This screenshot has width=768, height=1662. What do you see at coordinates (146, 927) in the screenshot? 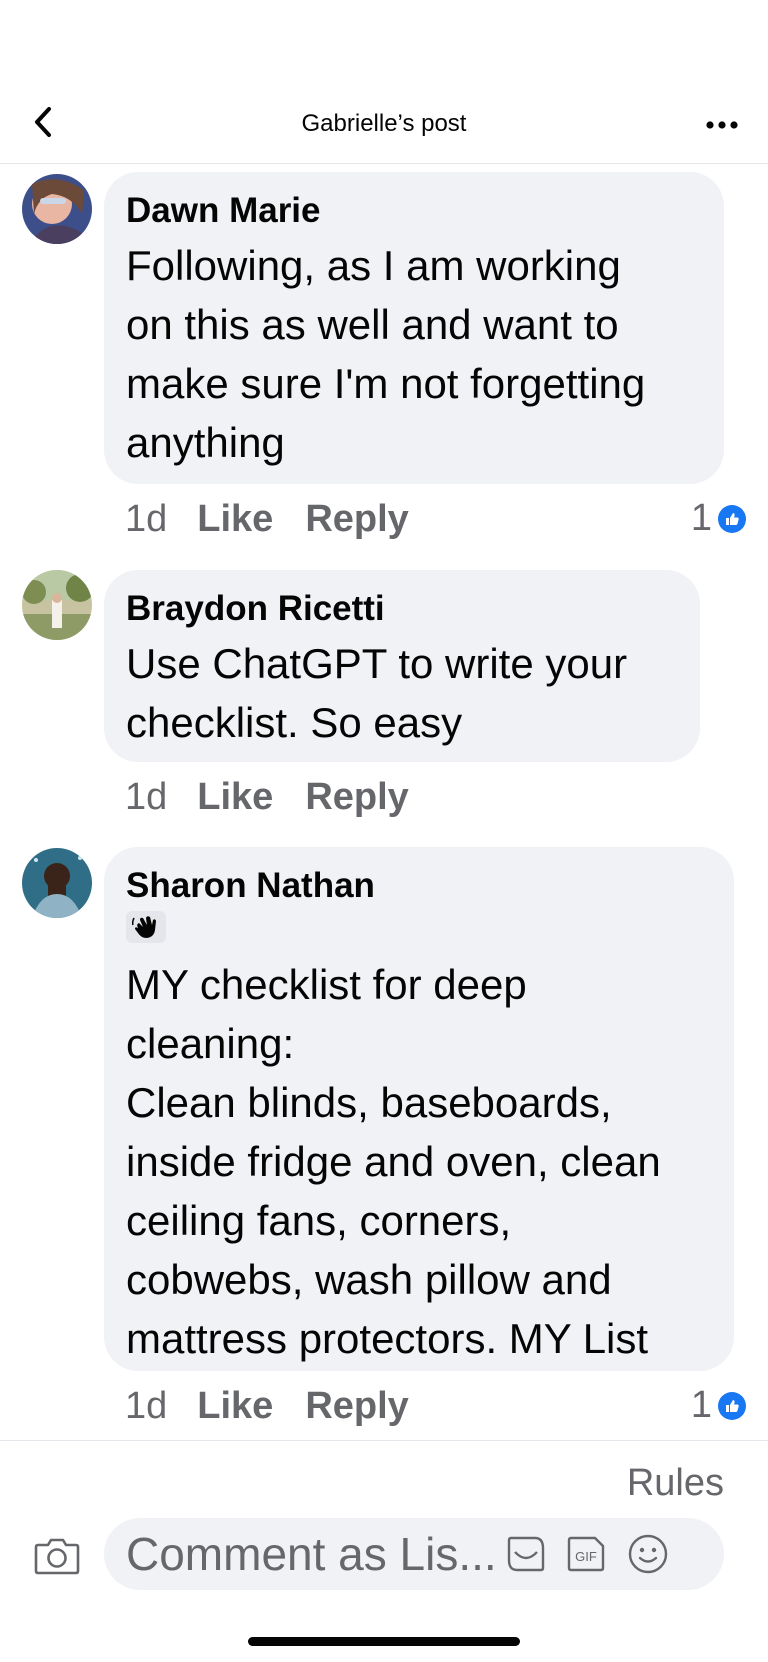
I see `waving-hand-icon` at bounding box center [146, 927].